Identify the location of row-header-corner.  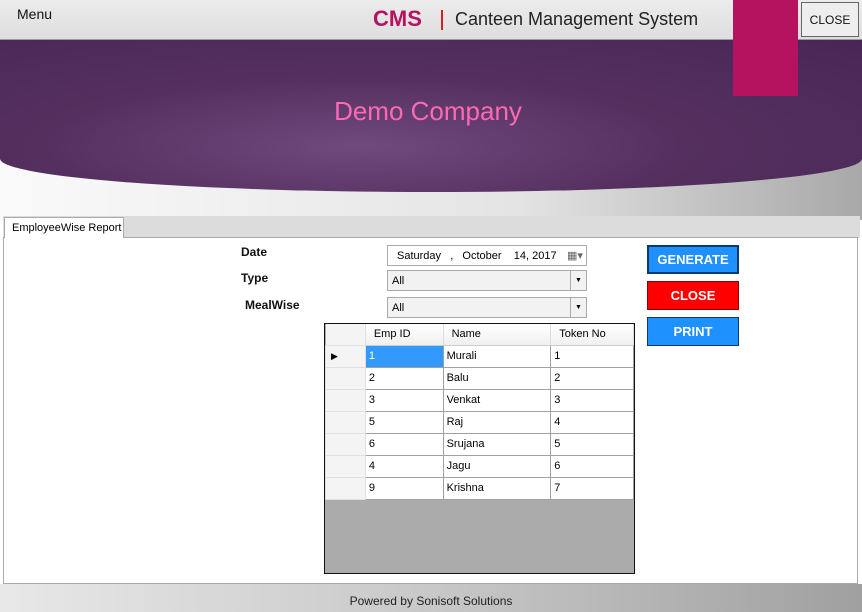
(345, 335).